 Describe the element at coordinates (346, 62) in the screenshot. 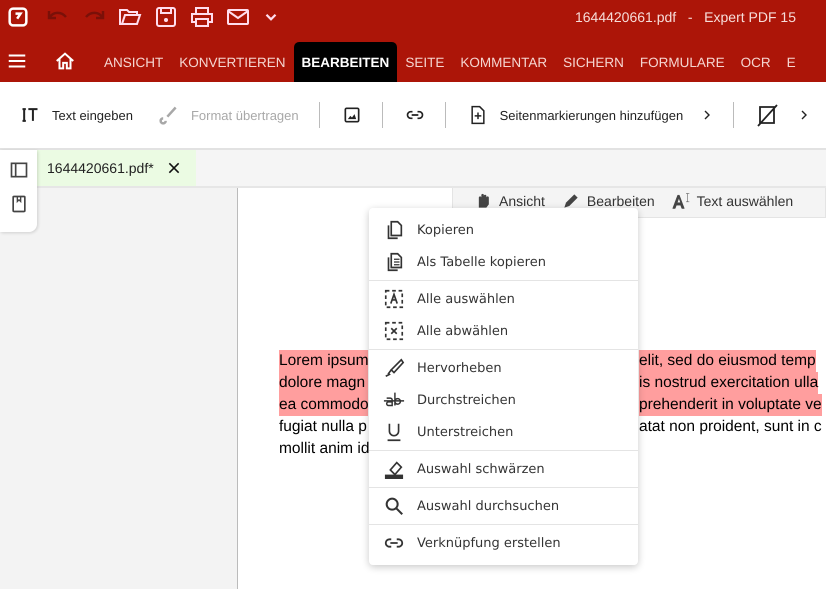

I see `ribbon-tab: BEARBEITEN` at that location.